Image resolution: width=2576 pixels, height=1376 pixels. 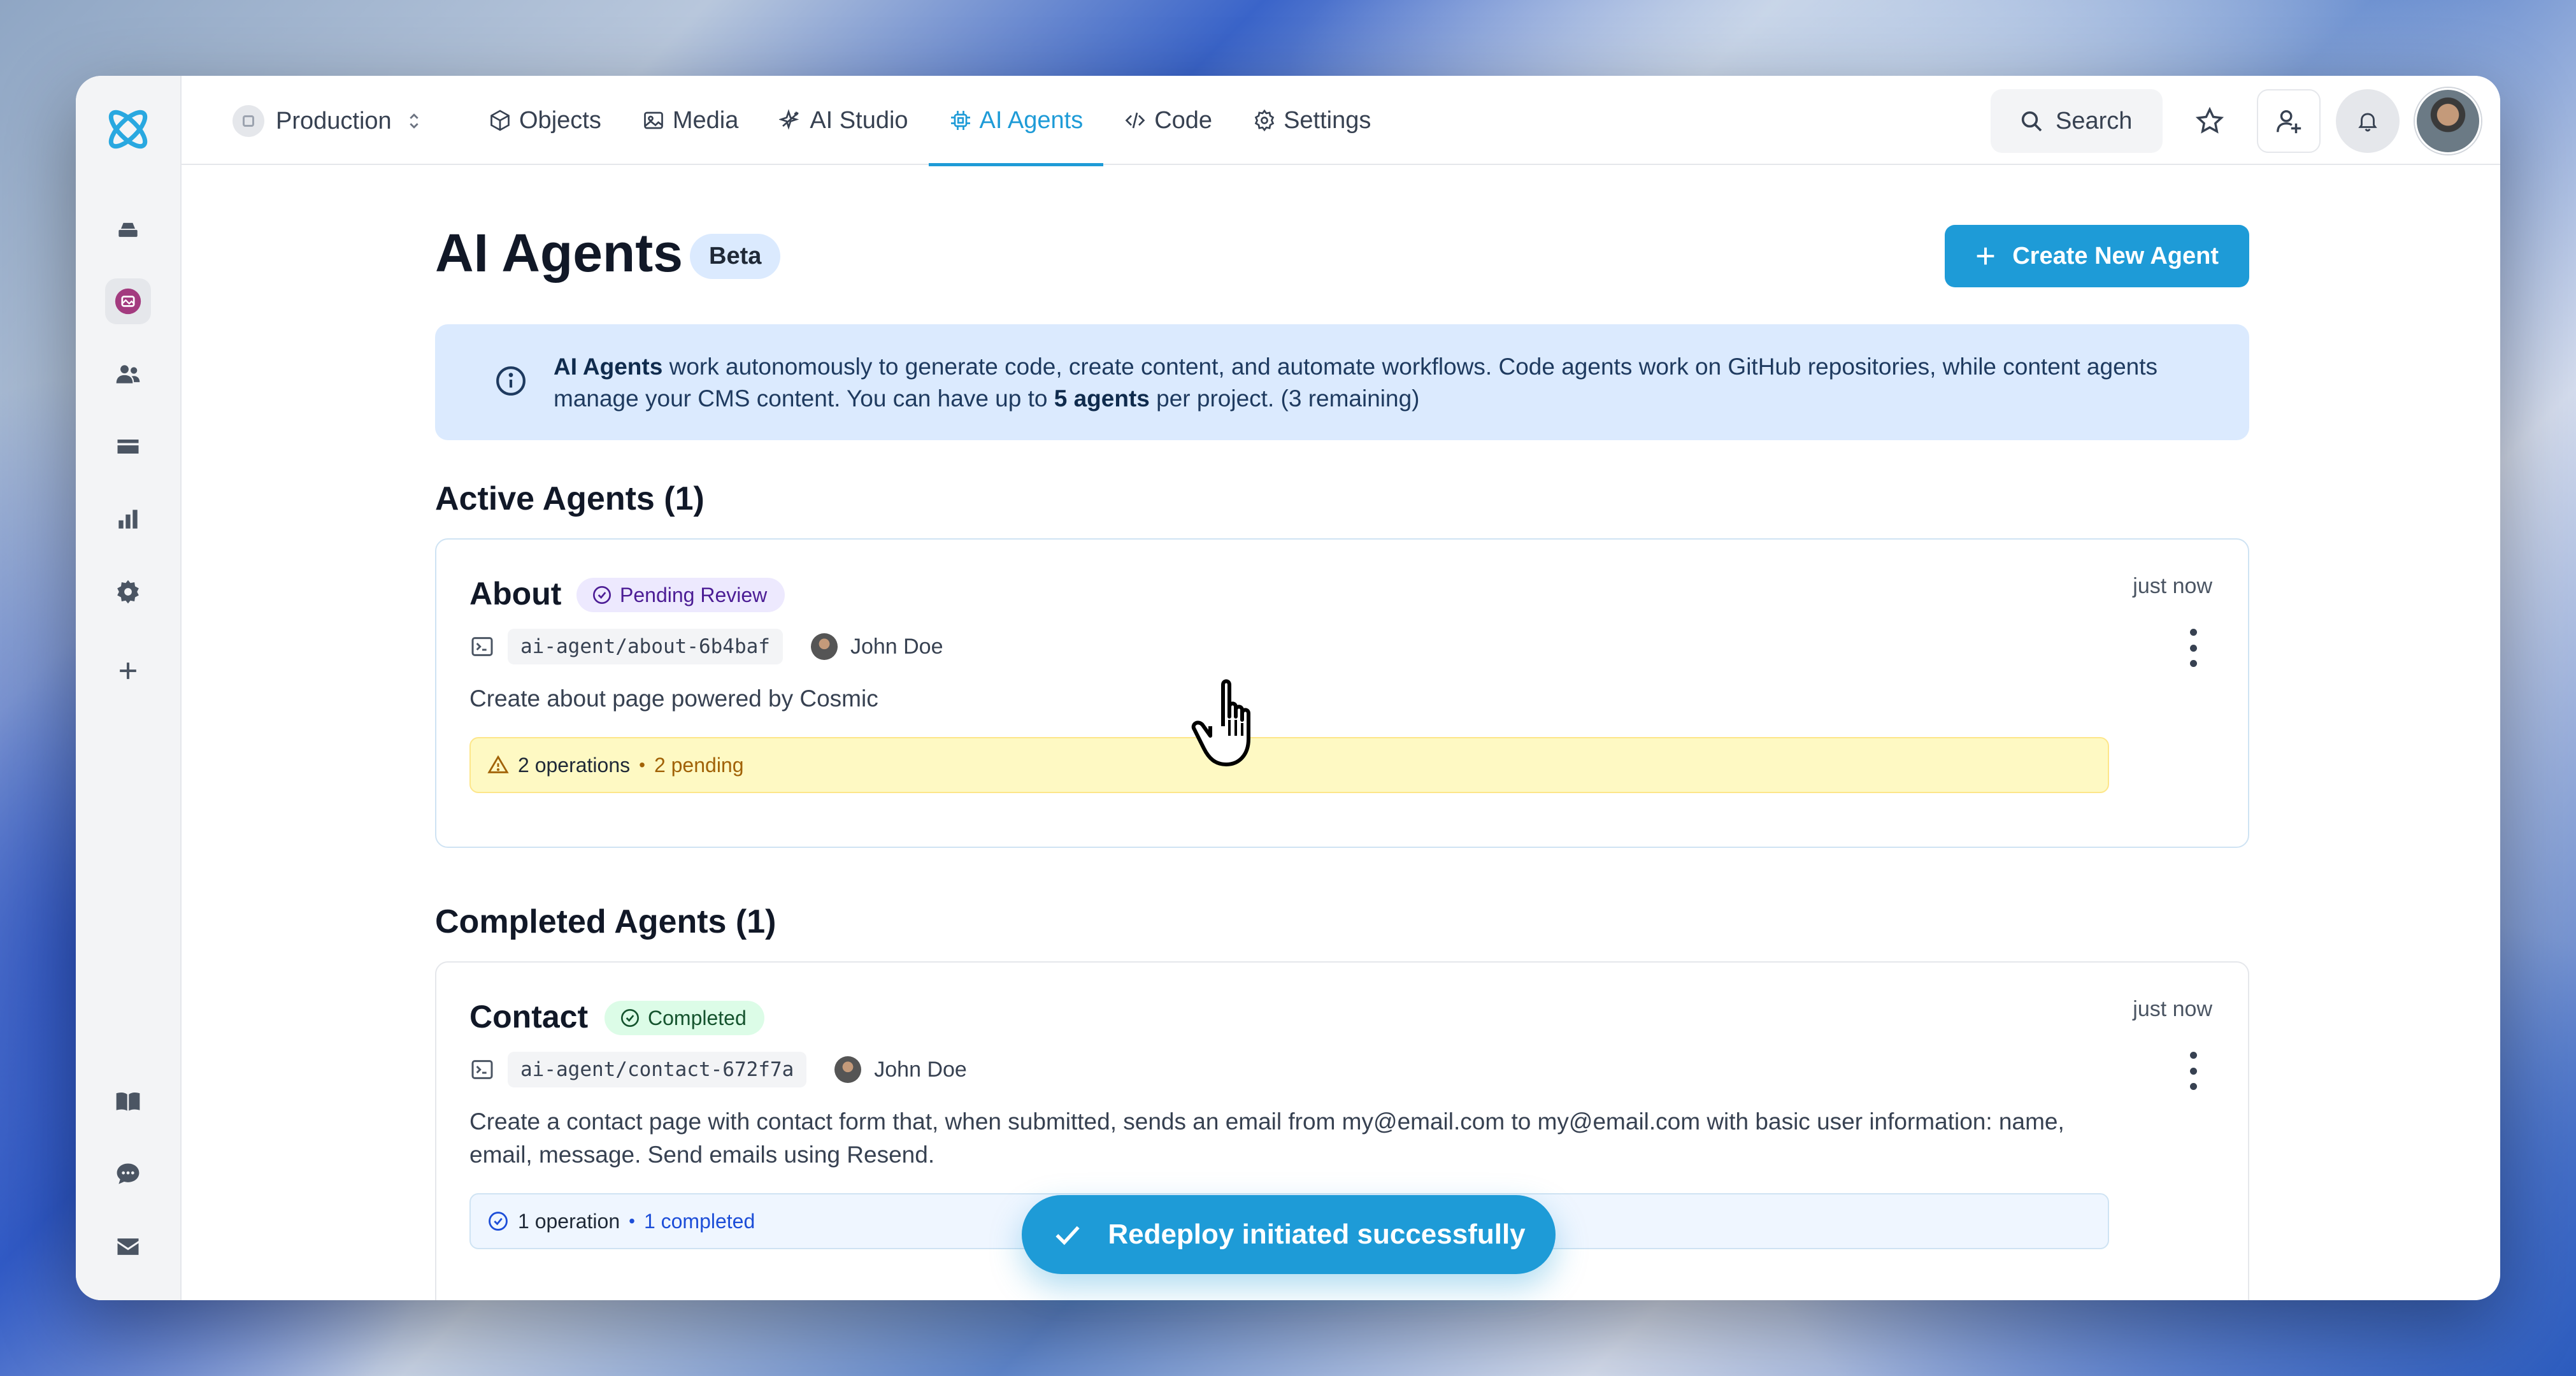 I want to click on create-new-agent-button: Create New Agent, so click(x=2097, y=256).